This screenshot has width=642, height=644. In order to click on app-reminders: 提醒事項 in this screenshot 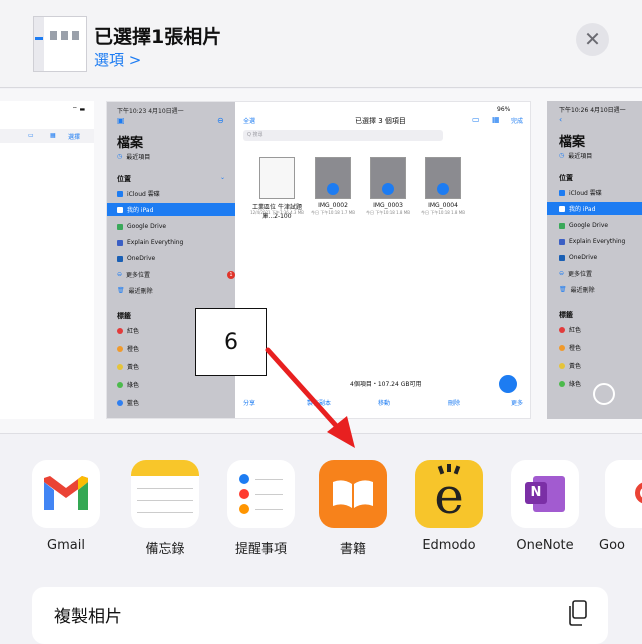, I will do `click(261, 508)`.